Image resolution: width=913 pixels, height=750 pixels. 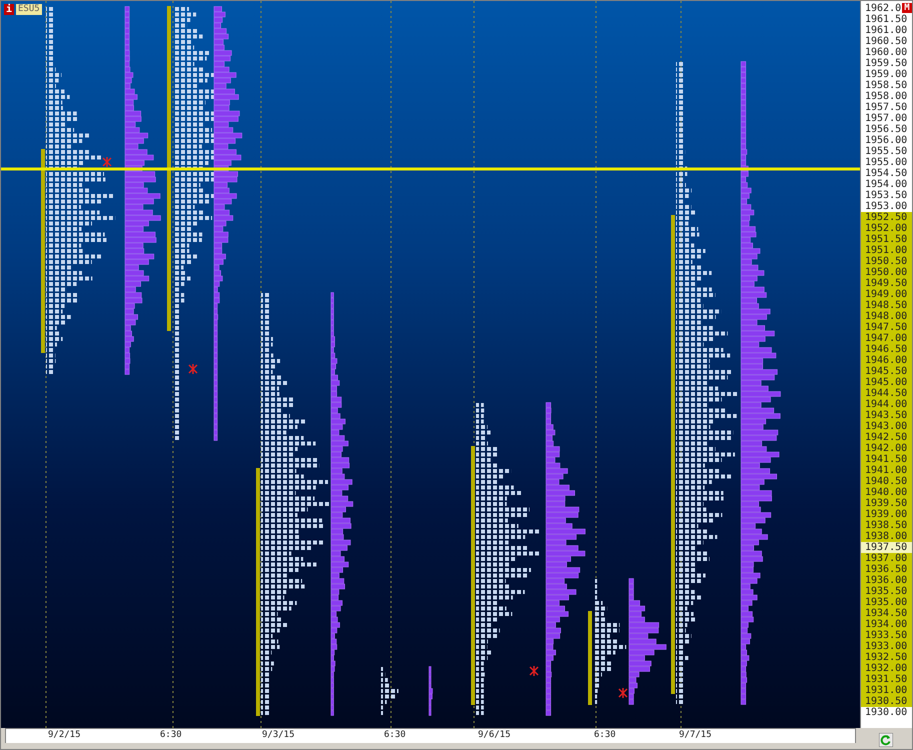 I want to click on price-label: 1957.50, so click(x=886, y=107).